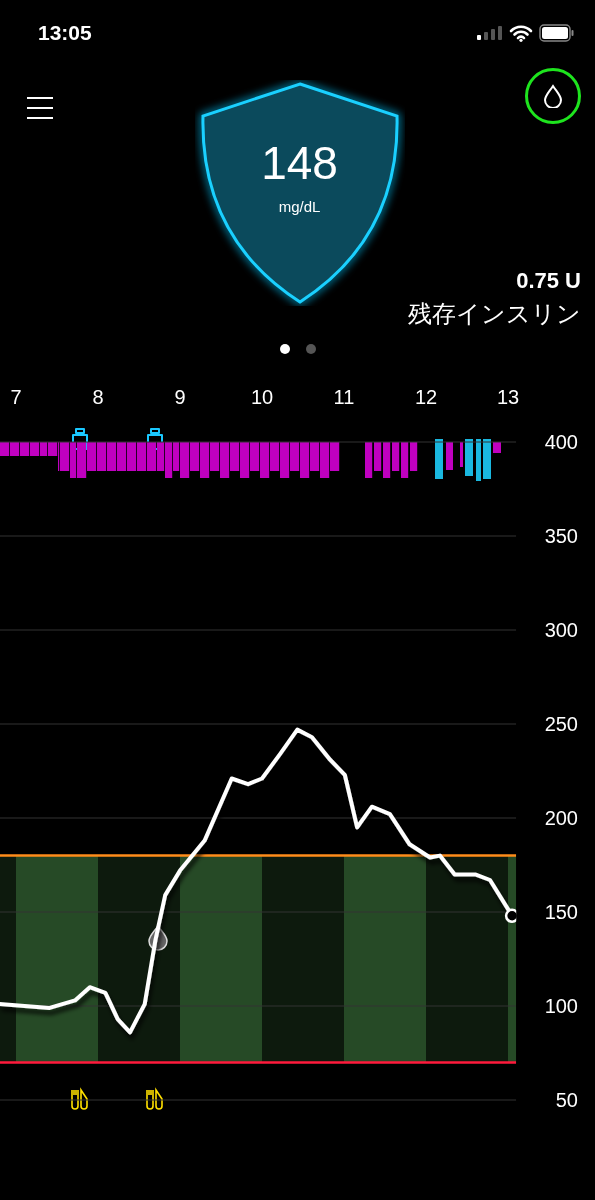 The image size is (595, 1200). I want to click on axis-label: 250, so click(561, 724).